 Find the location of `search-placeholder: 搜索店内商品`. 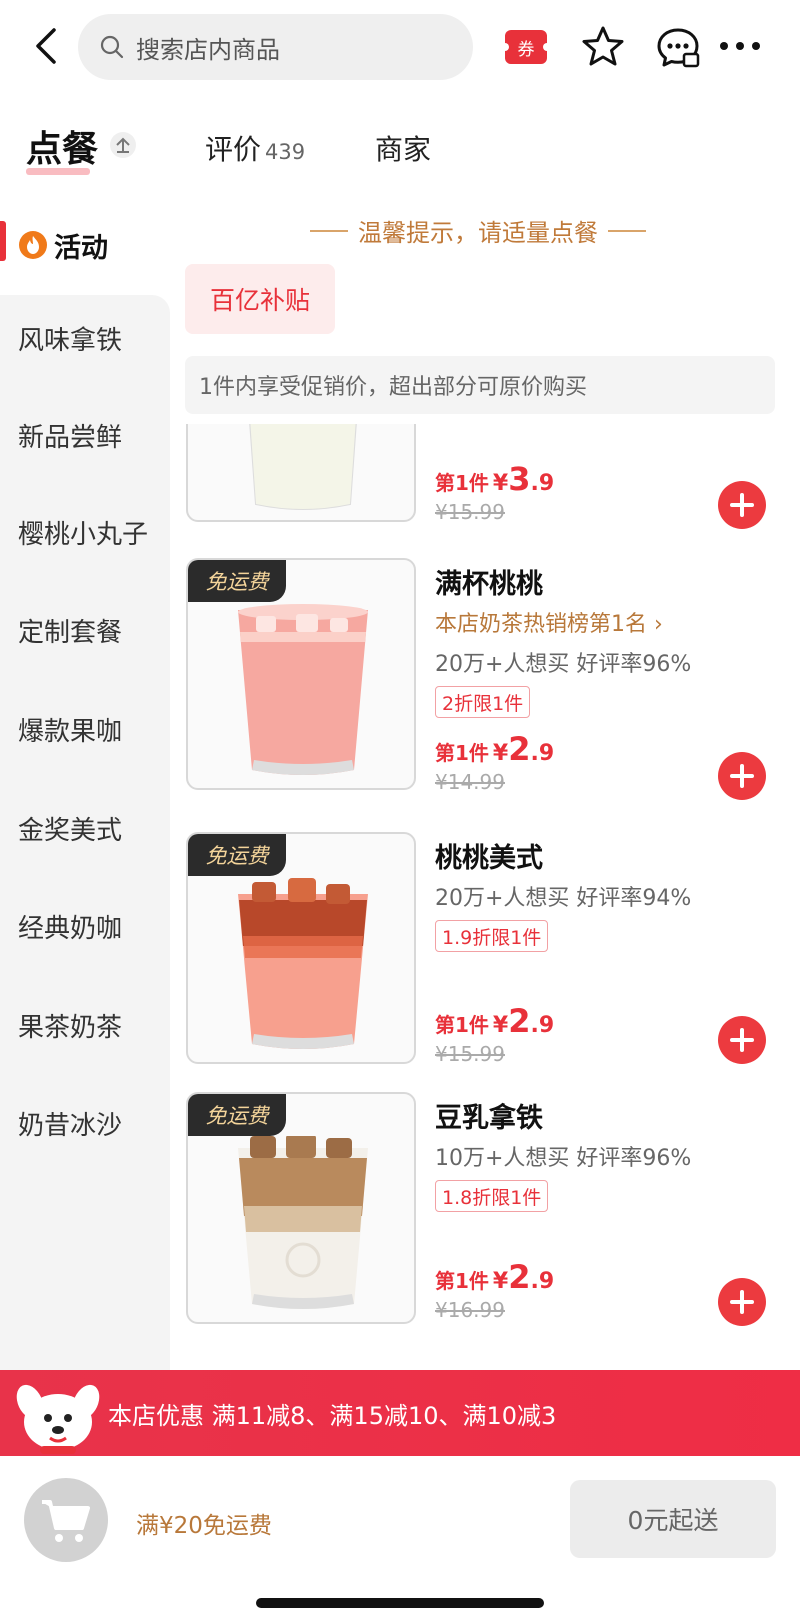

search-placeholder: 搜索店内商品 is located at coordinates (208, 49).